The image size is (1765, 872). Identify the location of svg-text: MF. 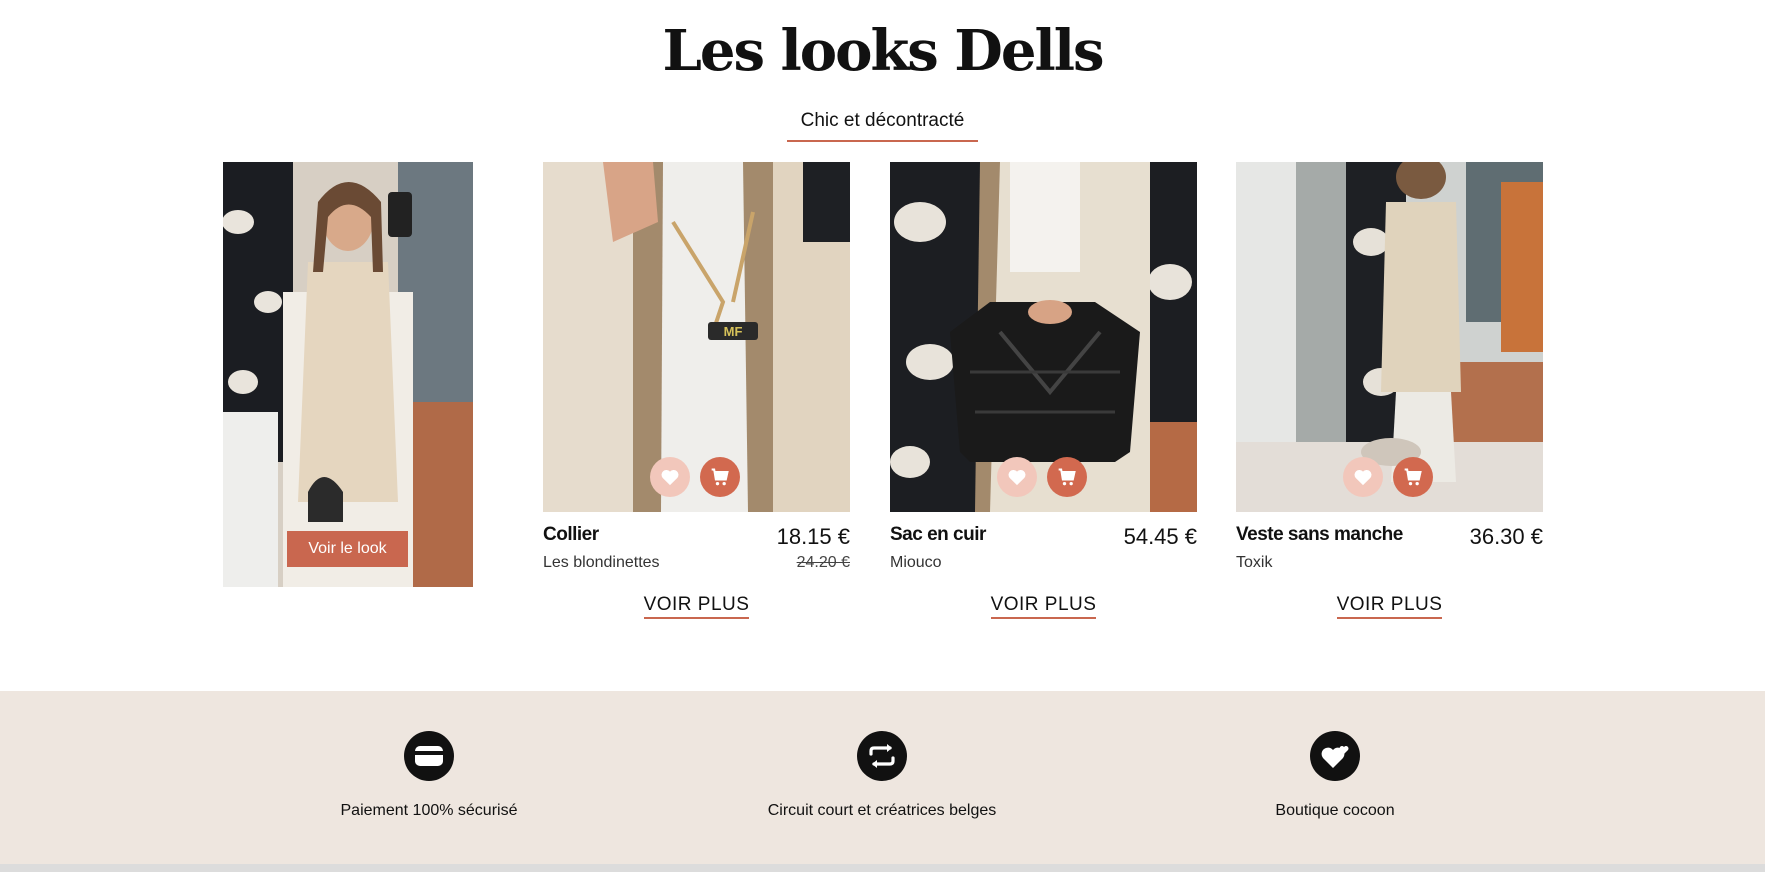
(733, 331).